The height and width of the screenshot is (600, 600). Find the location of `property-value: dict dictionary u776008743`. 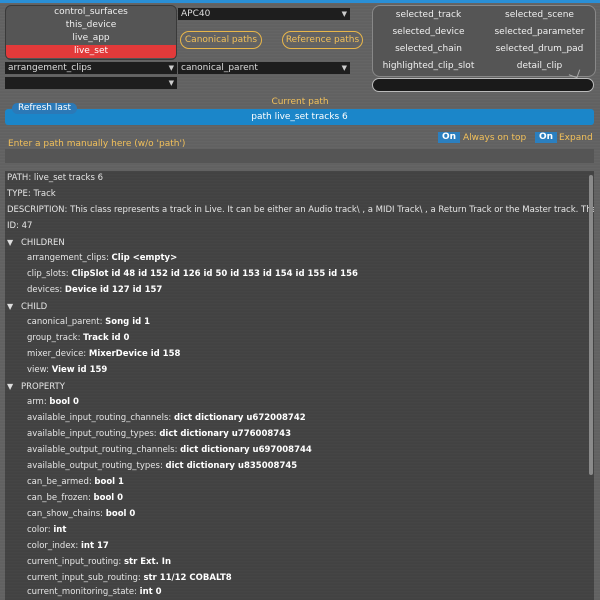

property-value: dict dictionary u776008743 is located at coordinates (225, 434).